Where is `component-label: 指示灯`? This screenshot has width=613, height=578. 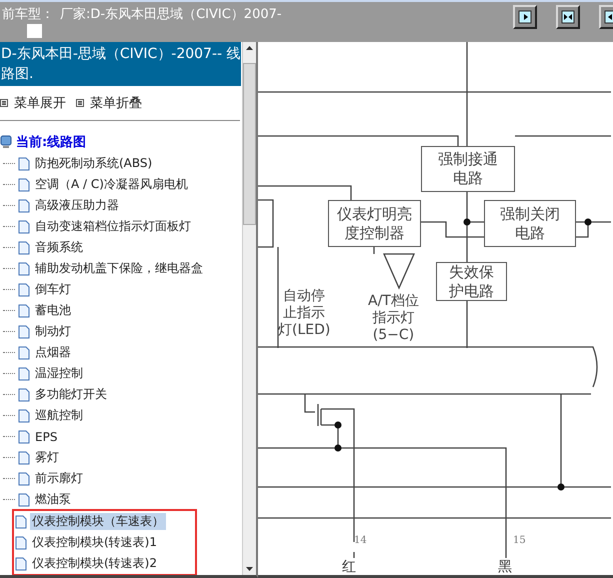
component-label: 指示灯 is located at coordinates (393, 318).